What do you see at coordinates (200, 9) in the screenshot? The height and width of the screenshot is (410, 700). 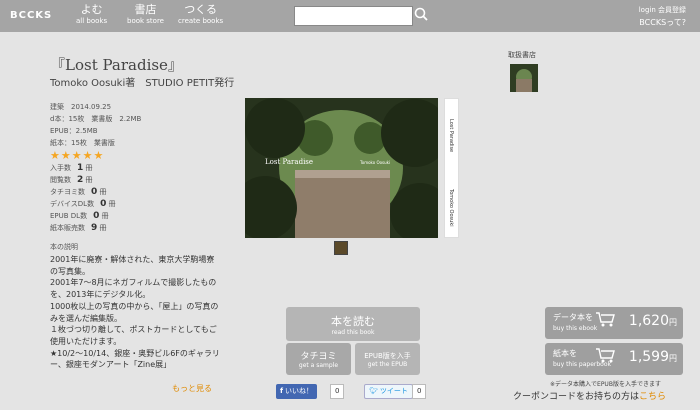 I see `nav-create-books-label: つくる` at bounding box center [200, 9].